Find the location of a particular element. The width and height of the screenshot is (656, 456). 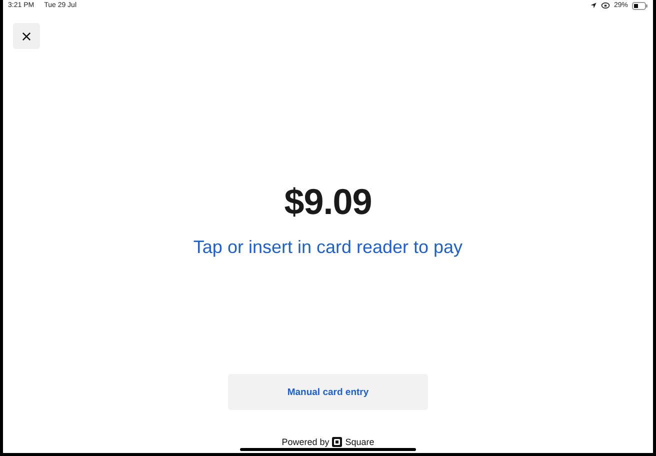

brand-name: Square is located at coordinates (359, 442).